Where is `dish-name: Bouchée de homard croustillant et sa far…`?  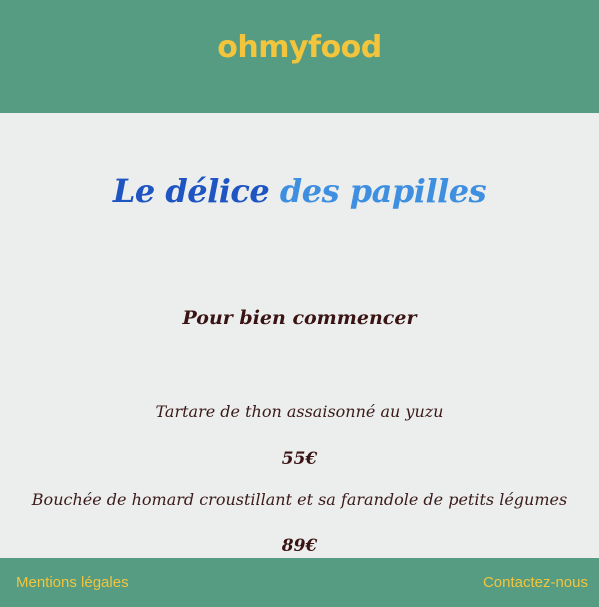
dish-name: Bouchée de homard croustillant et sa far… is located at coordinates (299, 499).